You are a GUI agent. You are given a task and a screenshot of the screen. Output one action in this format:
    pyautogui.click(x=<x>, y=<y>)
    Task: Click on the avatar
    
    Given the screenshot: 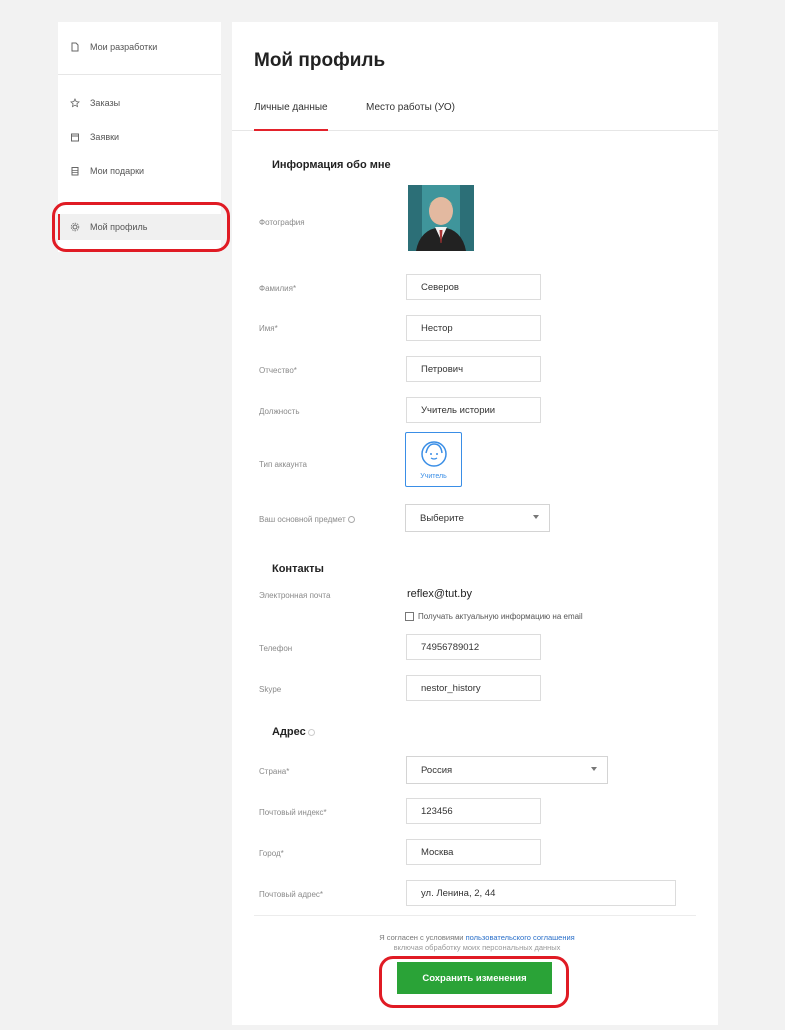 What is the action you would take?
    pyautogui.click(x=441, y=218)
    